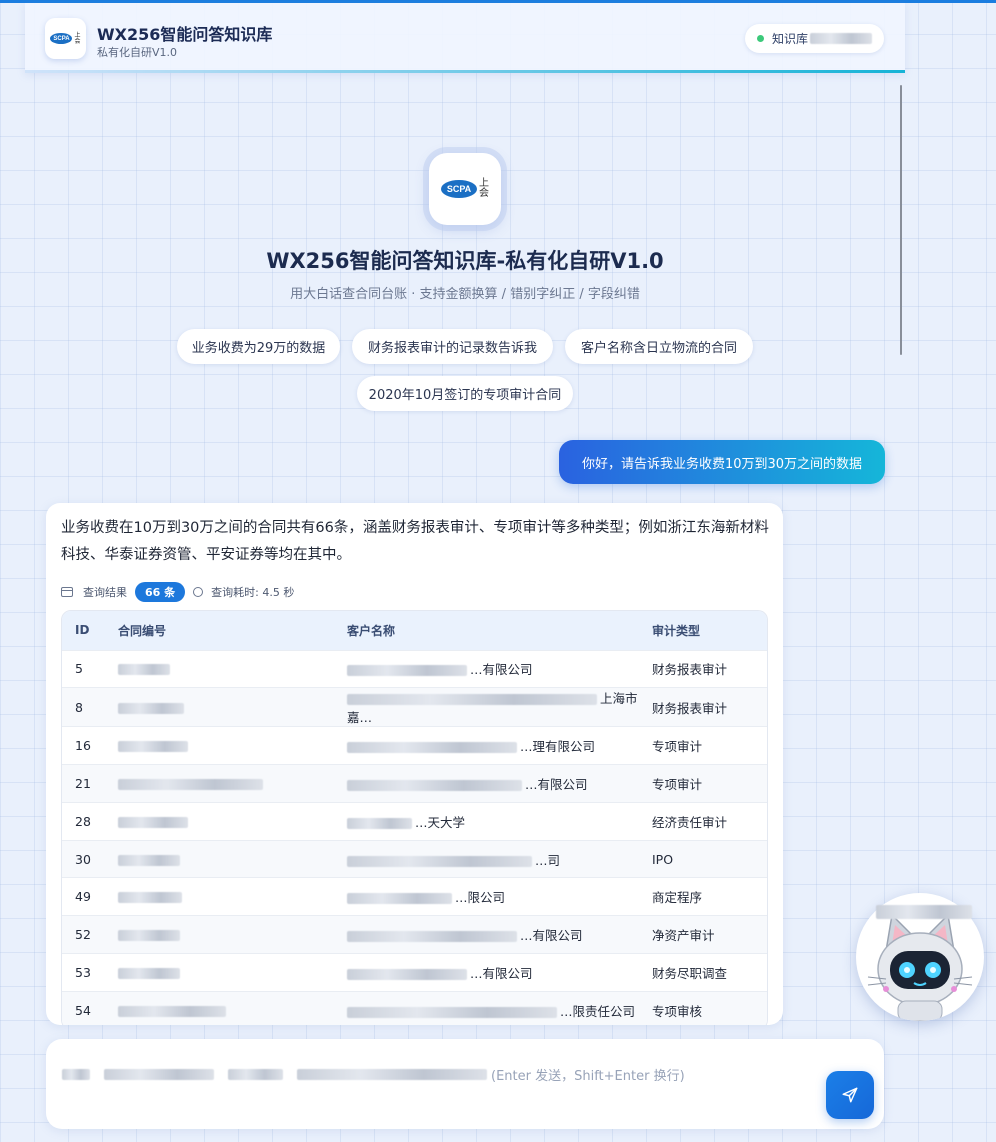 This screenshot has height=1142, width=996. I want to click on table-header-row: ID 合同编号 客户名称 审计类型, so click(414, 630).